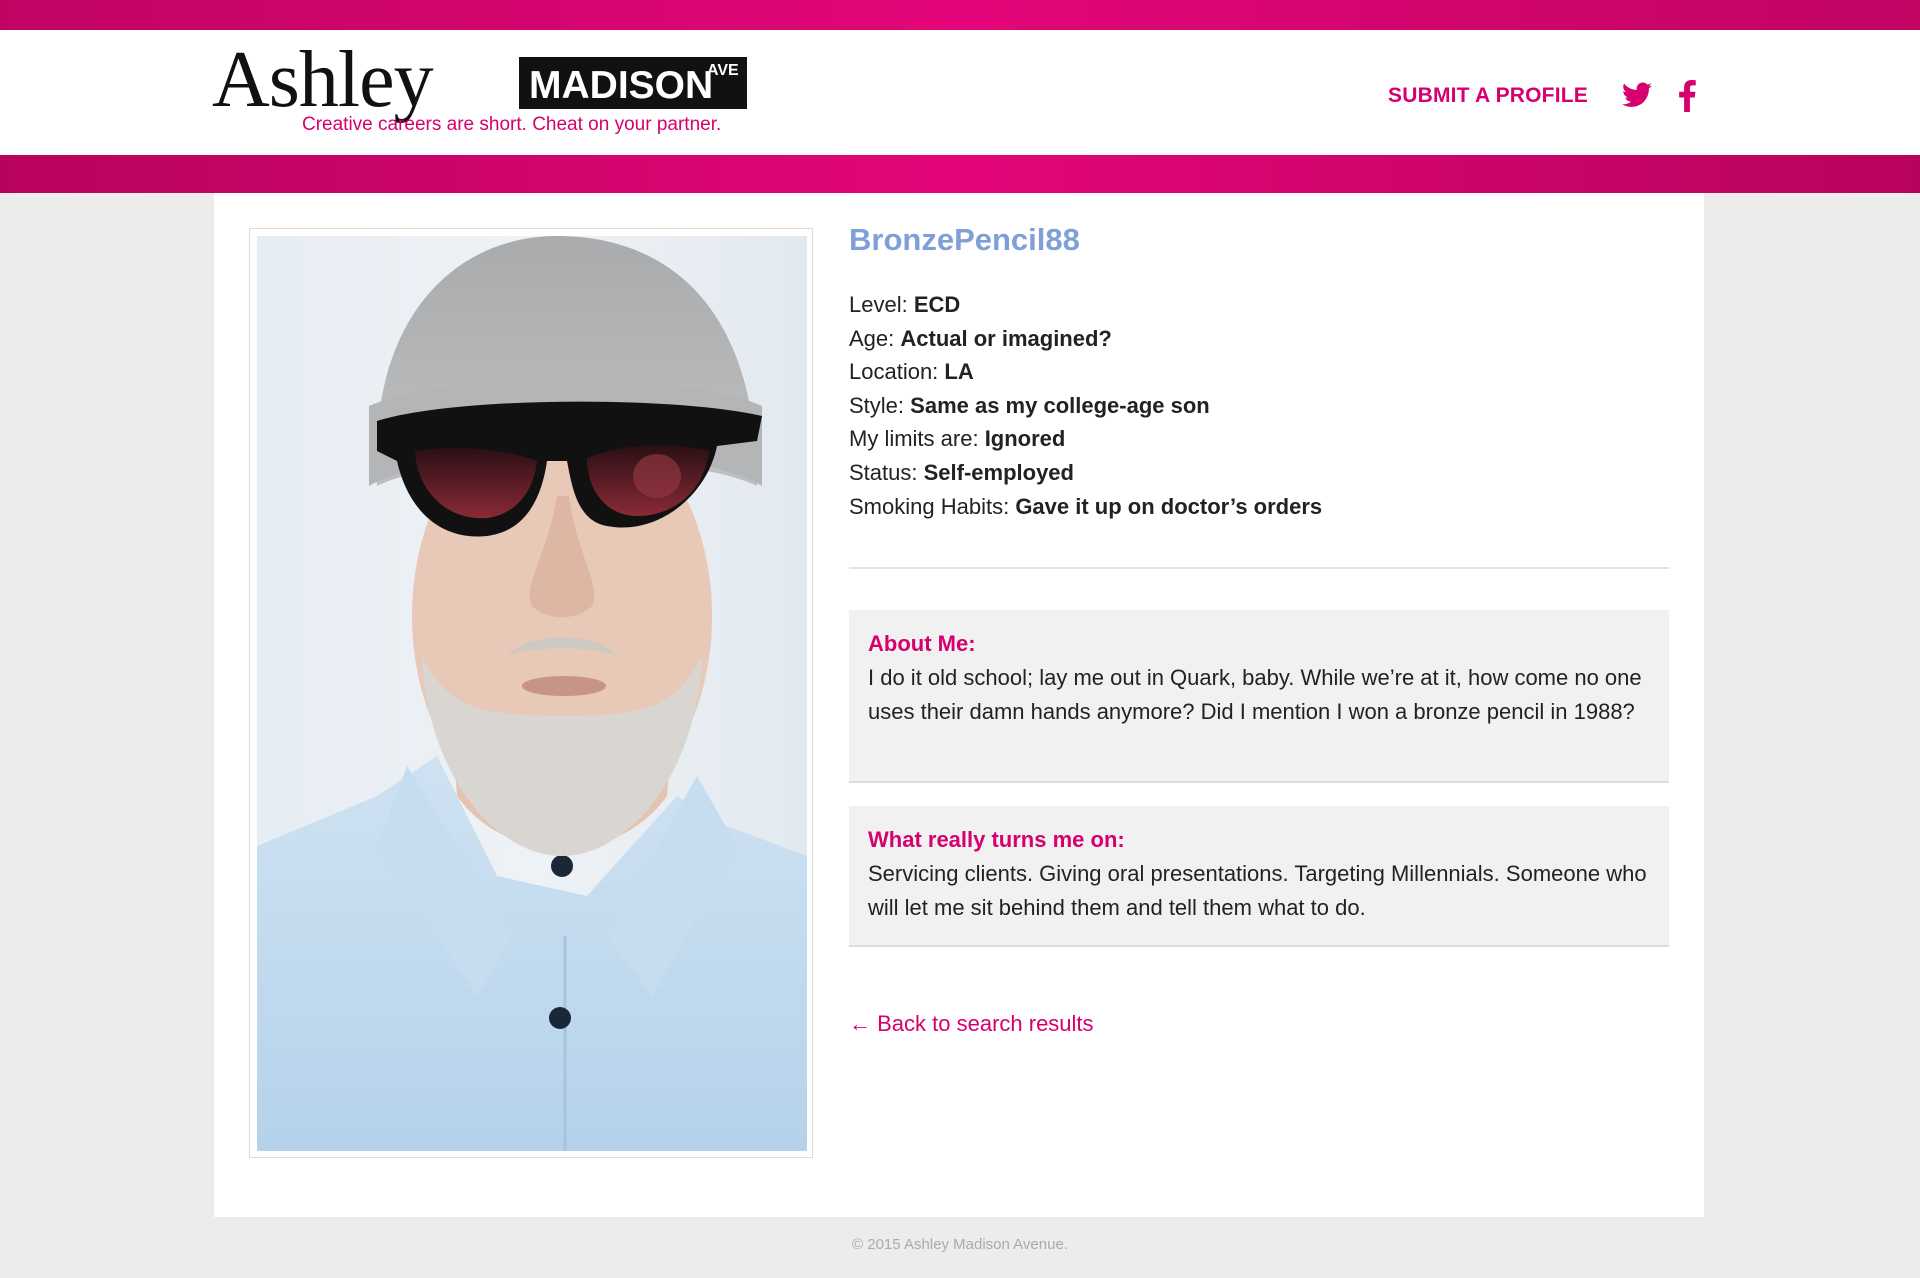 This screenshot has width=1920, height=1278. Describe the element at coordinates (1488, 96) in the screenshot. I see `submit-profile-link: SUBMIT A PROFILE` at that location.